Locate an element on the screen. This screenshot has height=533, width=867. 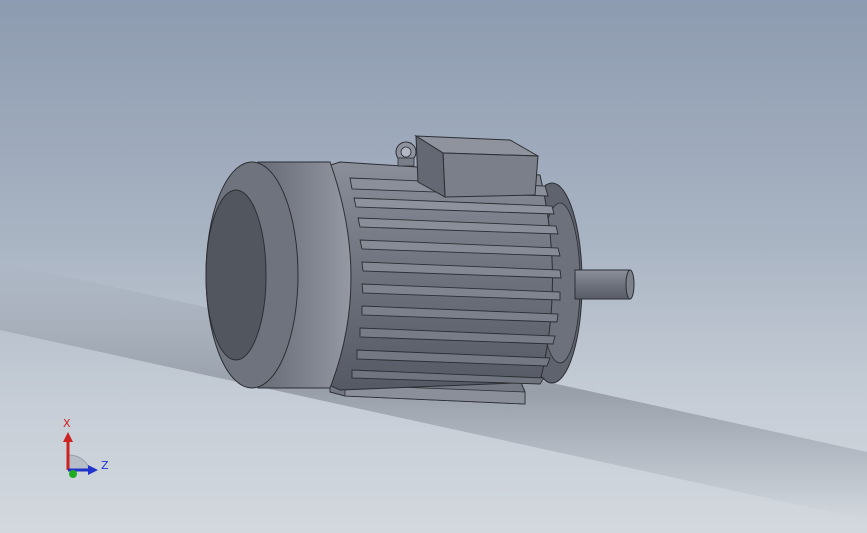
axis-triad: X Z is located at coordinates (86, 447).